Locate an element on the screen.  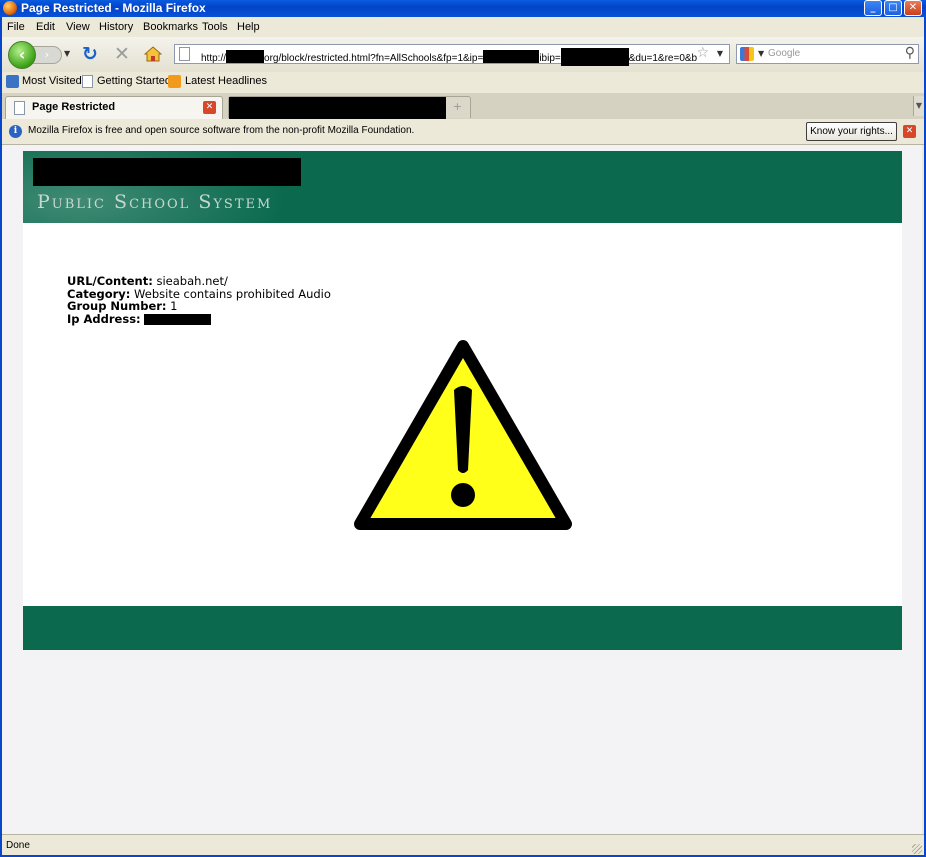
menu-edit: Edit is located at coordinates (45, 27).